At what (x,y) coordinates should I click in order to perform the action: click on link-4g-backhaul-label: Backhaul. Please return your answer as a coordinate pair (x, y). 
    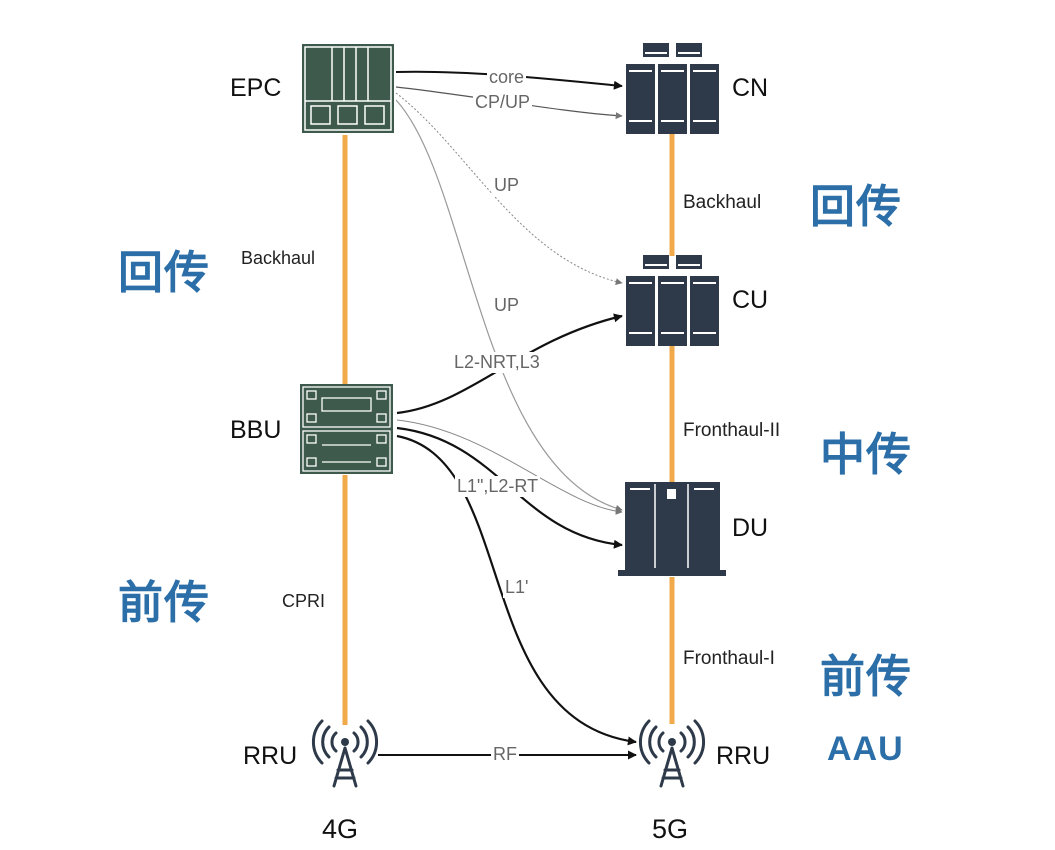
    Looking at the image, I should click on (278, 258).